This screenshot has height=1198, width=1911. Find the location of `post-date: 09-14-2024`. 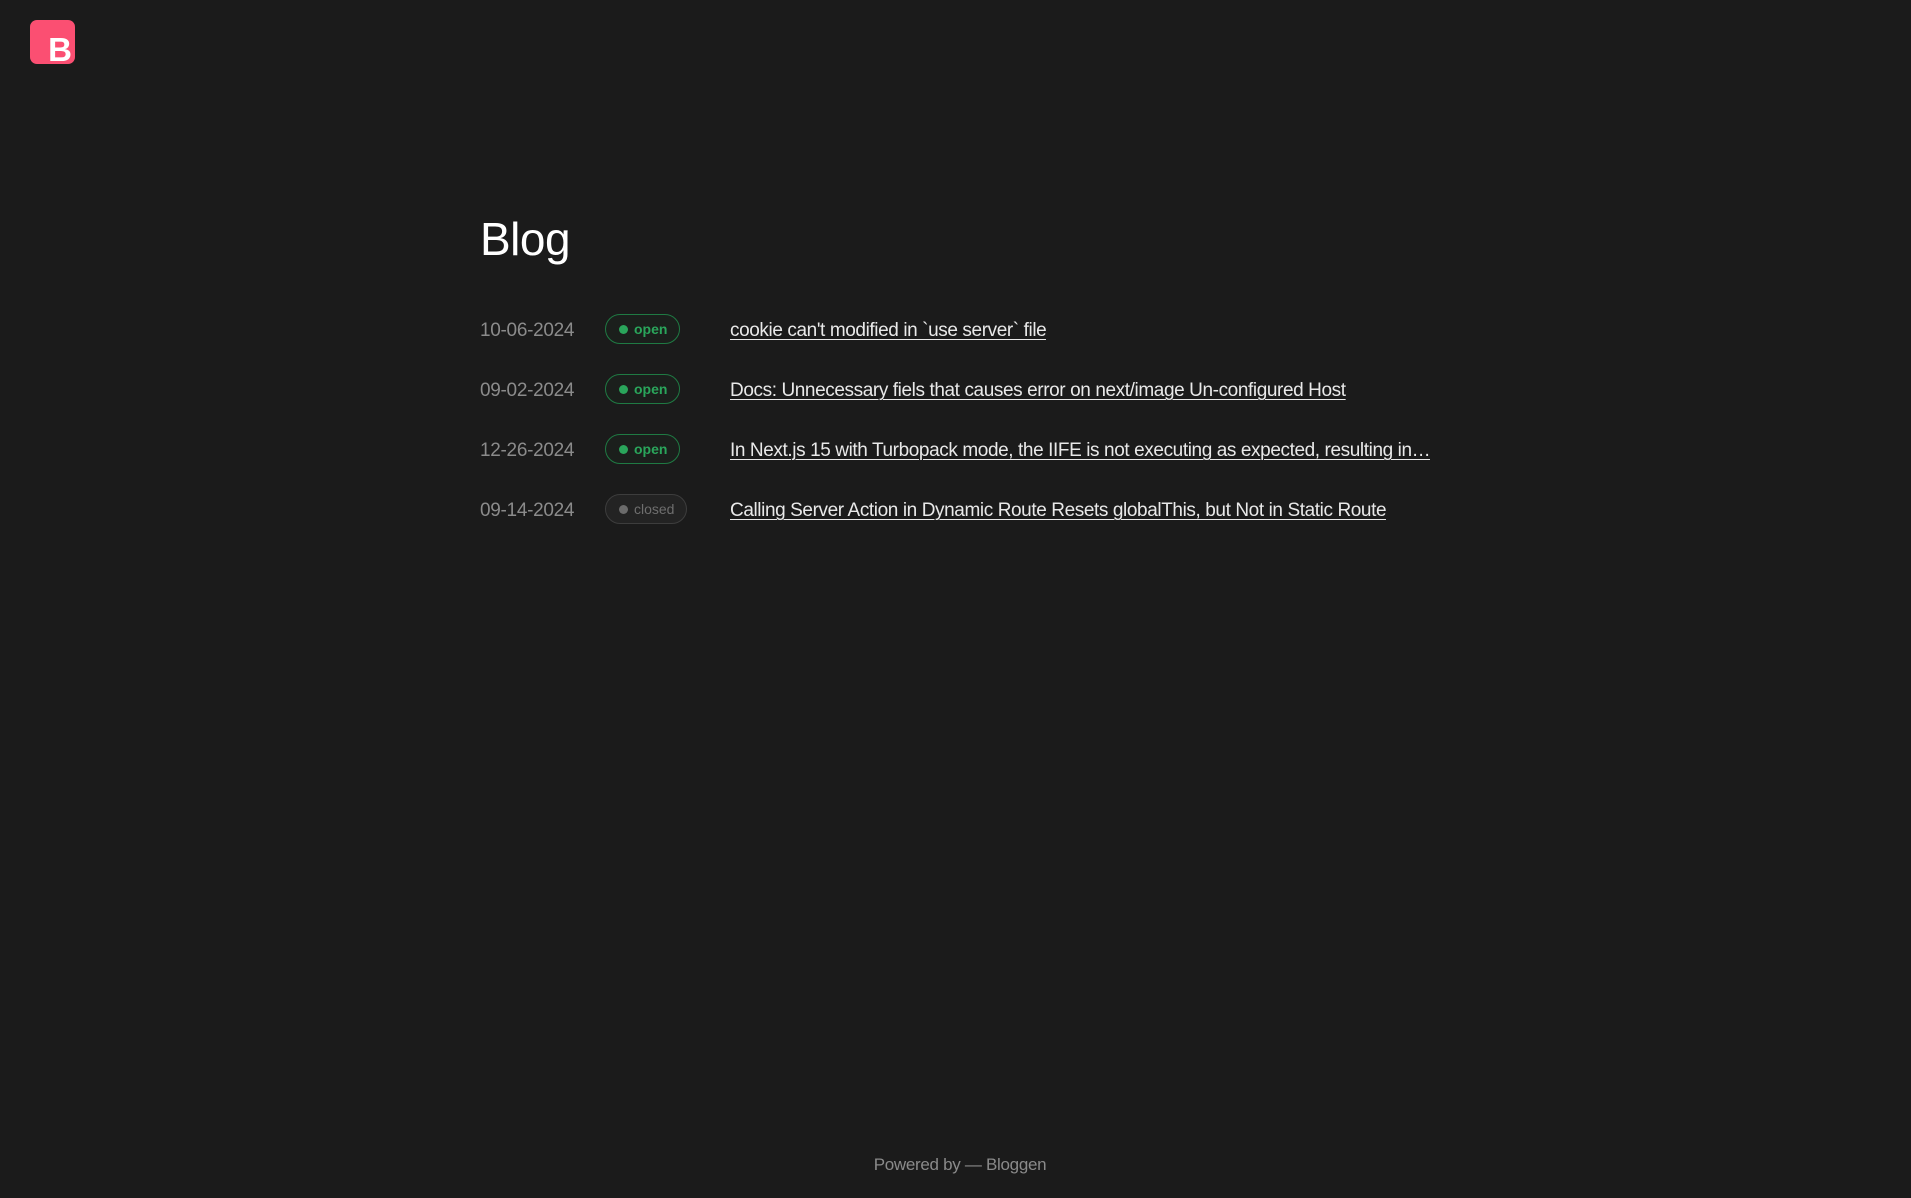

post-date: 09-14-2024 is located at coordinates (527, 510).